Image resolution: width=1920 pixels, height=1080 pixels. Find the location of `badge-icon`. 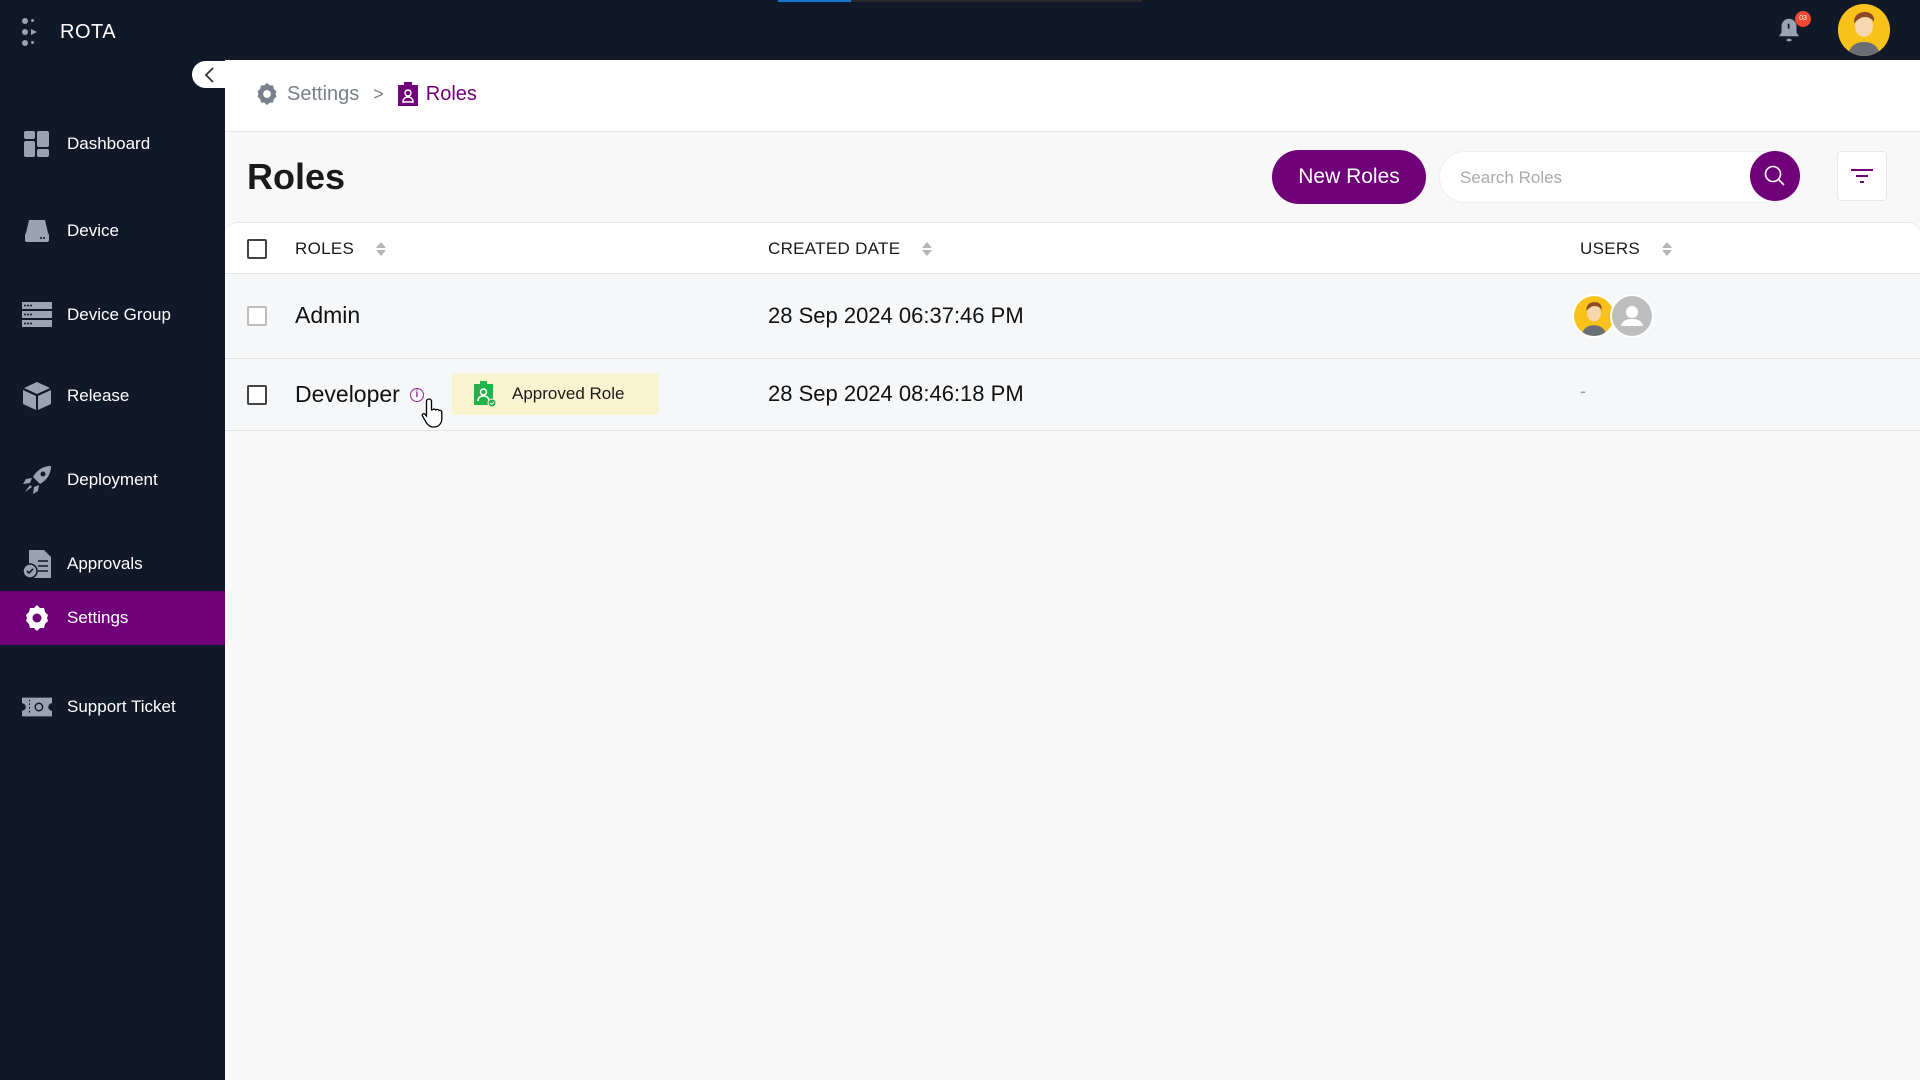

badge-icon is located at coordinates (407, 94).